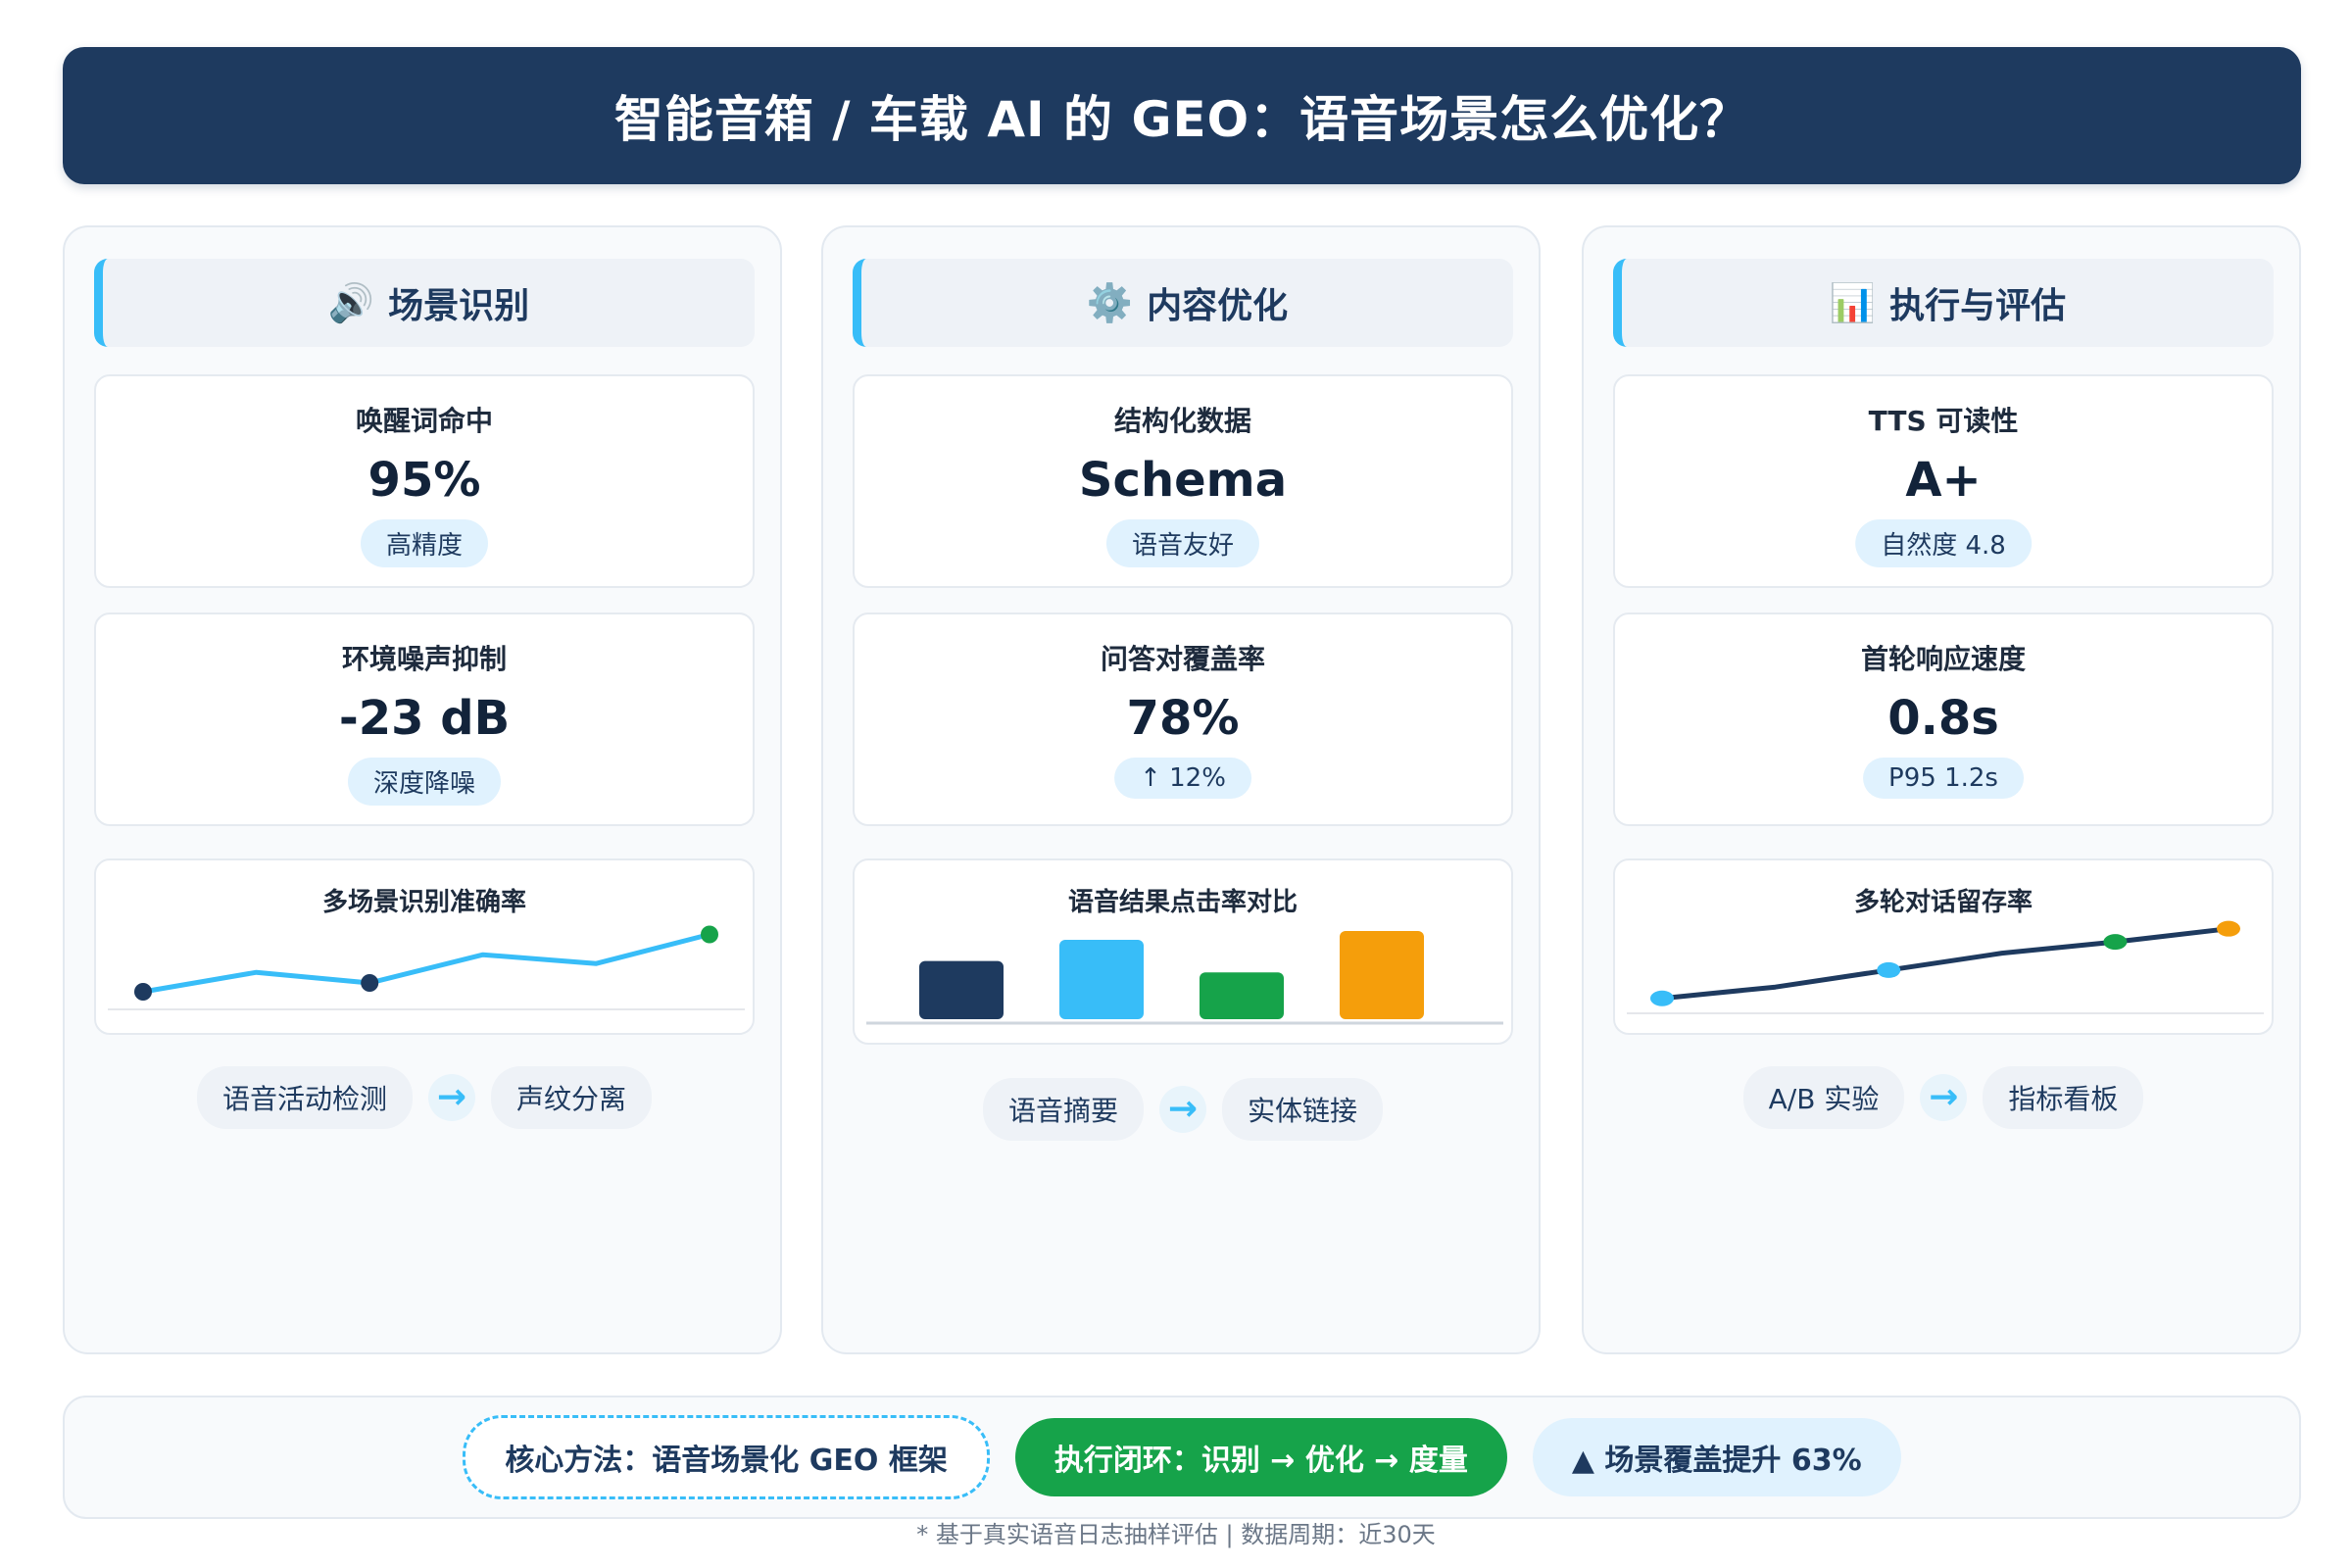 This screenshot has width=2352, height=1568. What do you see at coordinates (1218, 306) in the screenshot?
I see `column-title: 内容优化` at bounding box center [1218, 306].